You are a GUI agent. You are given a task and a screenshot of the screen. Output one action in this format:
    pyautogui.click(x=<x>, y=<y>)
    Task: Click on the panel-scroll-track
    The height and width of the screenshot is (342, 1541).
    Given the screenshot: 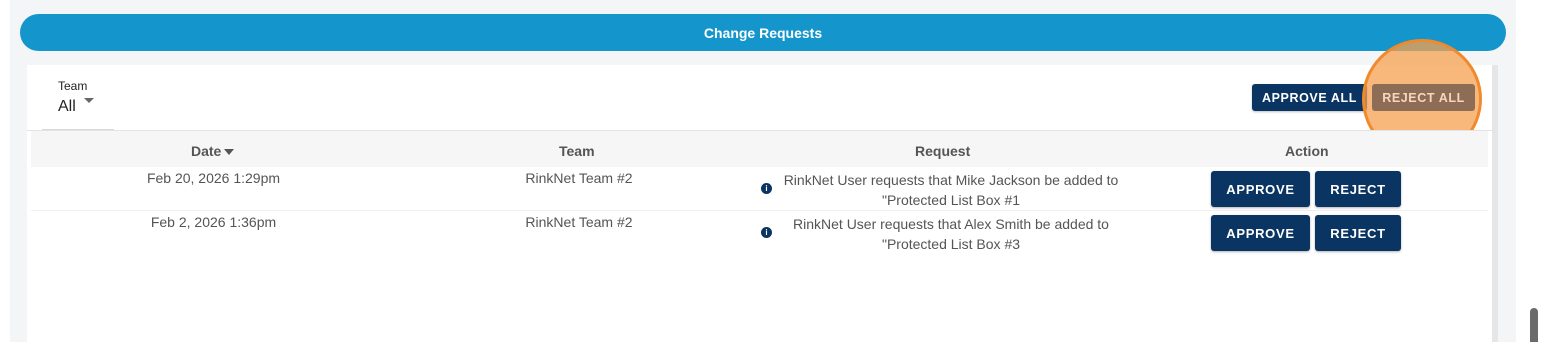 What is the action you would take?
    pyautogui.click(x=1495, y=203)
    